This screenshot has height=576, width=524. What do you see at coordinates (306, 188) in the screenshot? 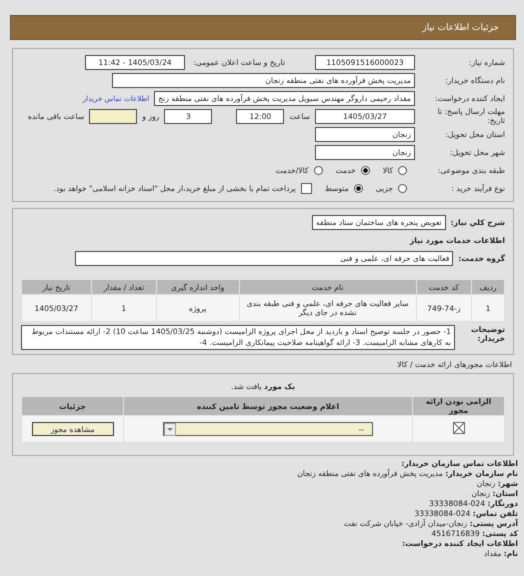
I see `checkbox` at bounding box center [306, 188].